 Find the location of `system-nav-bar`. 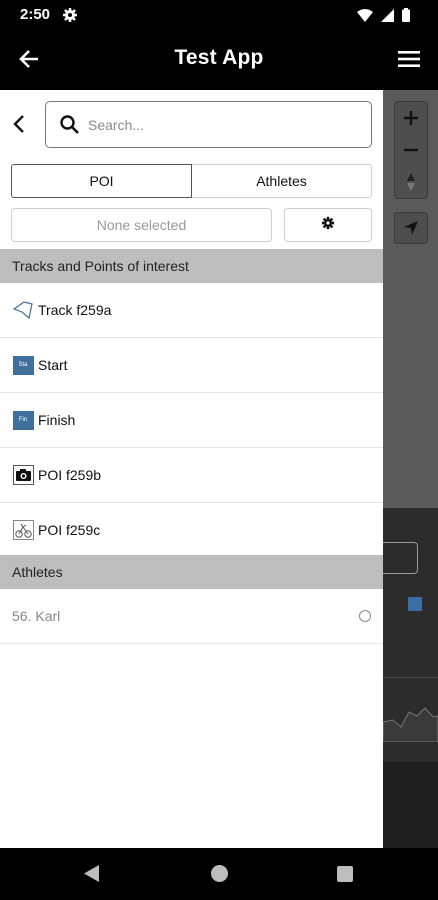

system-nav-bar is located at coordinates (219, 874).